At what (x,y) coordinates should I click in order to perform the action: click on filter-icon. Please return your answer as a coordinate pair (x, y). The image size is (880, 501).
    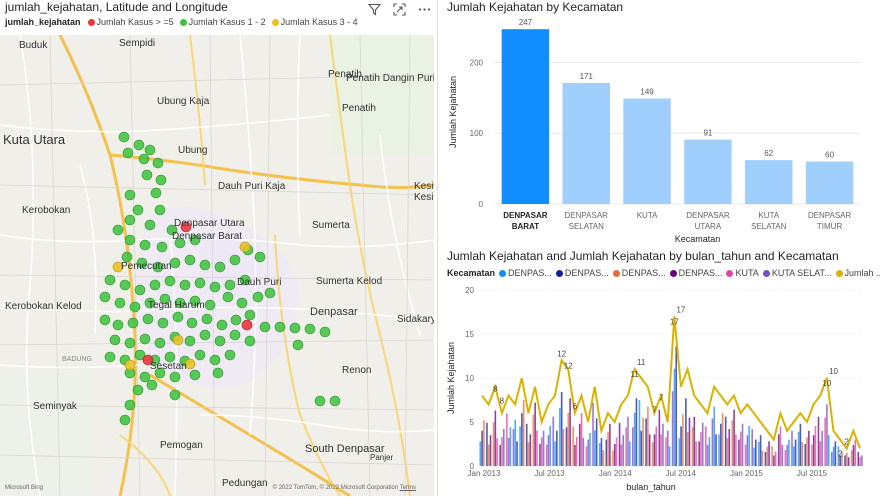
    Looking at the image, I should click on (374, 10).